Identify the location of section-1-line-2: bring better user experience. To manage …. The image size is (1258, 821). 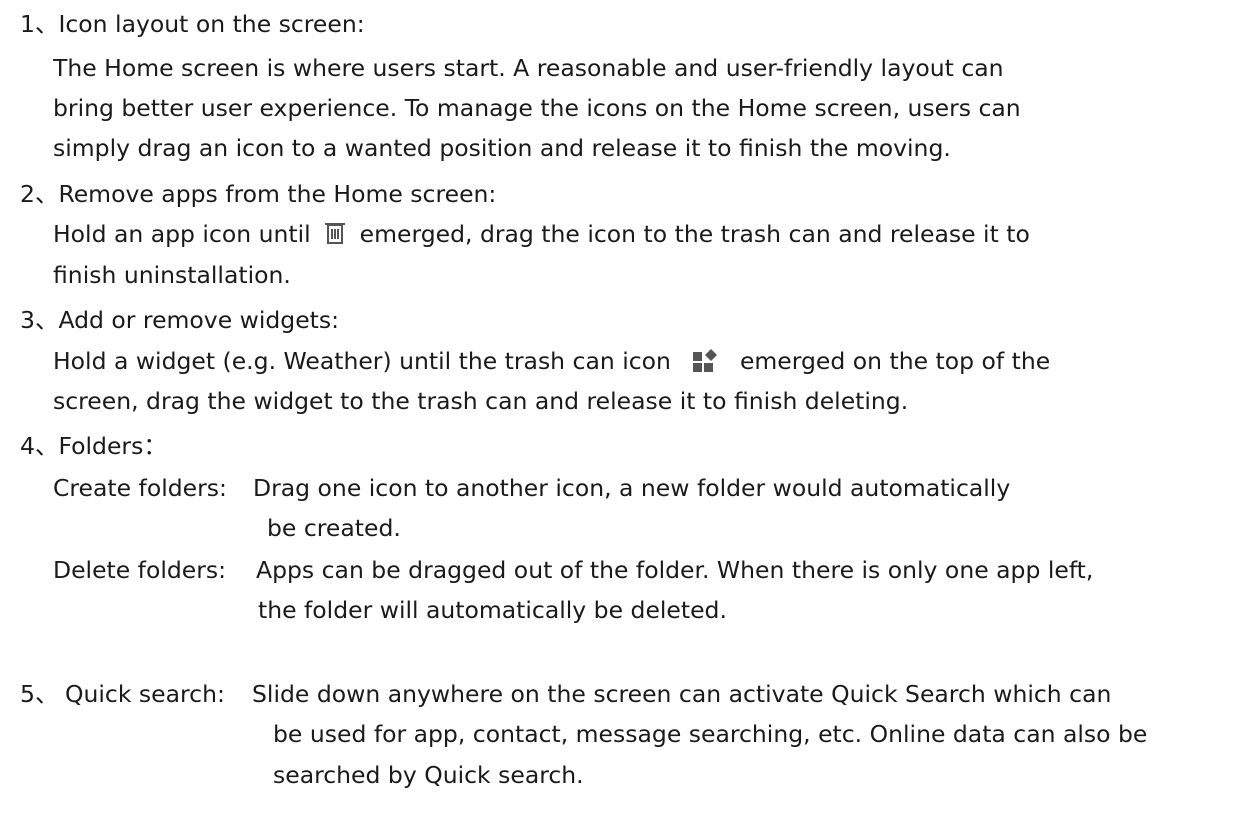
(537, 108).